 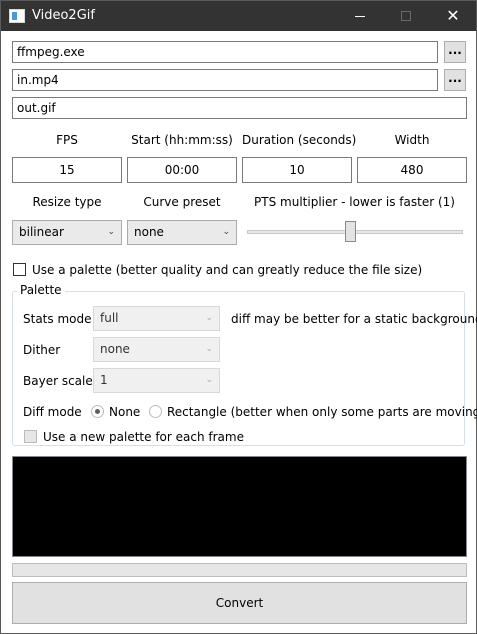 What do you see at coordinates (57, 319) in the screenshot?
I see `stats-mode-label: Stats mode` at bounding box center [57, 319].